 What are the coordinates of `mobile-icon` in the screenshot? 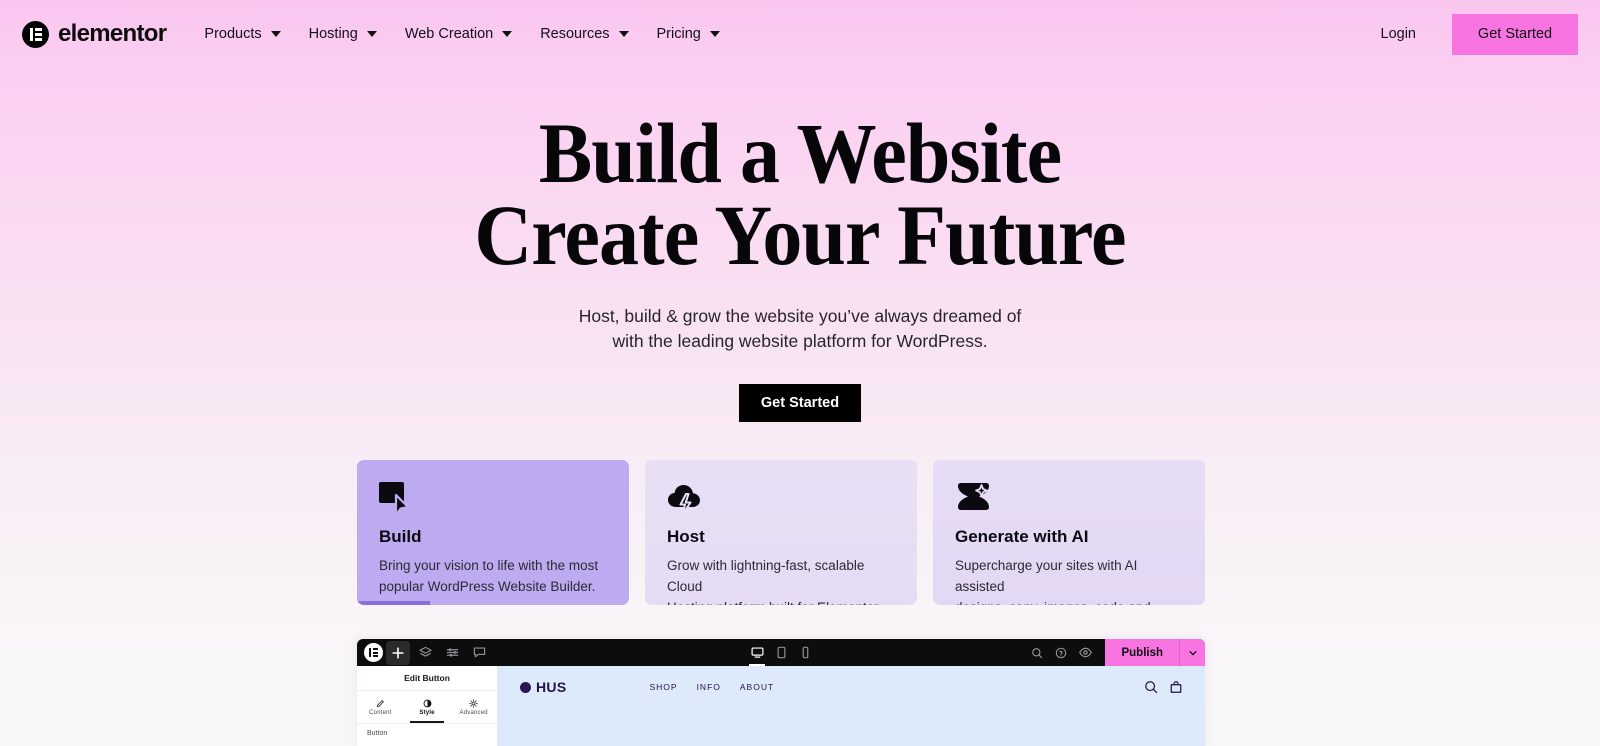 It's located at (805, 652).